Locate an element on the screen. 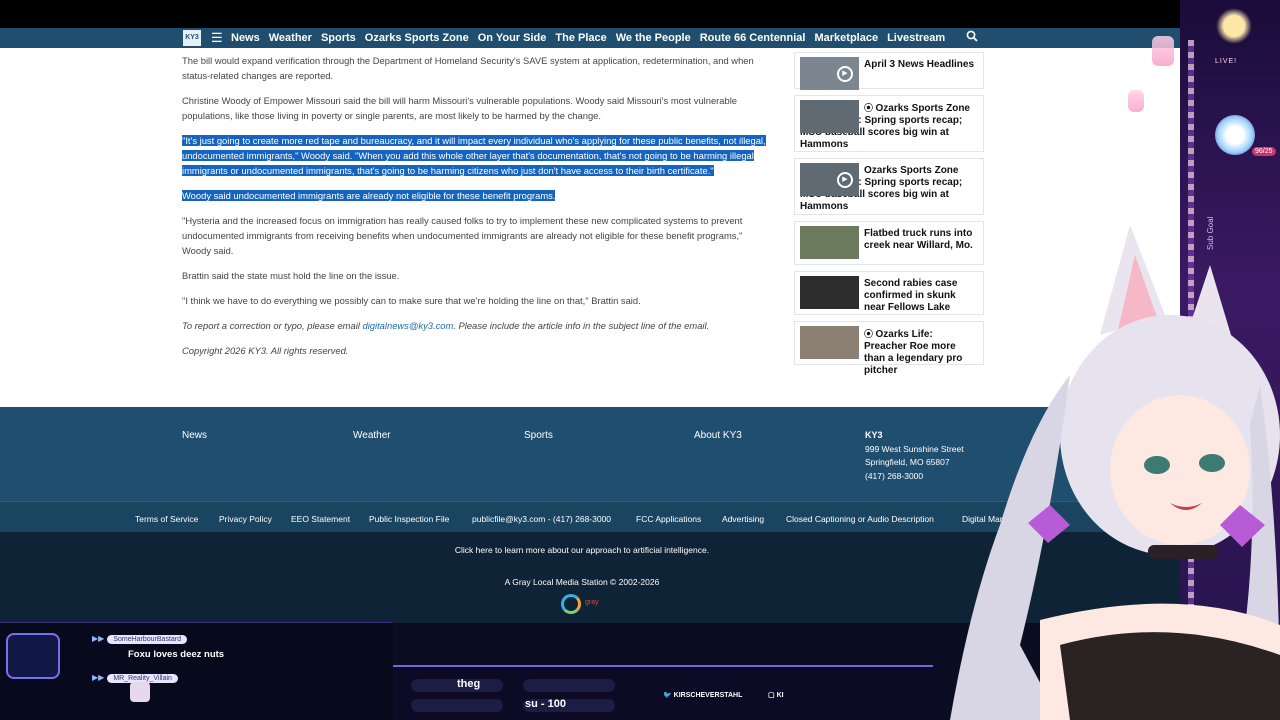 This screenshot has height=720, width=1280. stream-pill: theg is located at coordinates (457, 685).